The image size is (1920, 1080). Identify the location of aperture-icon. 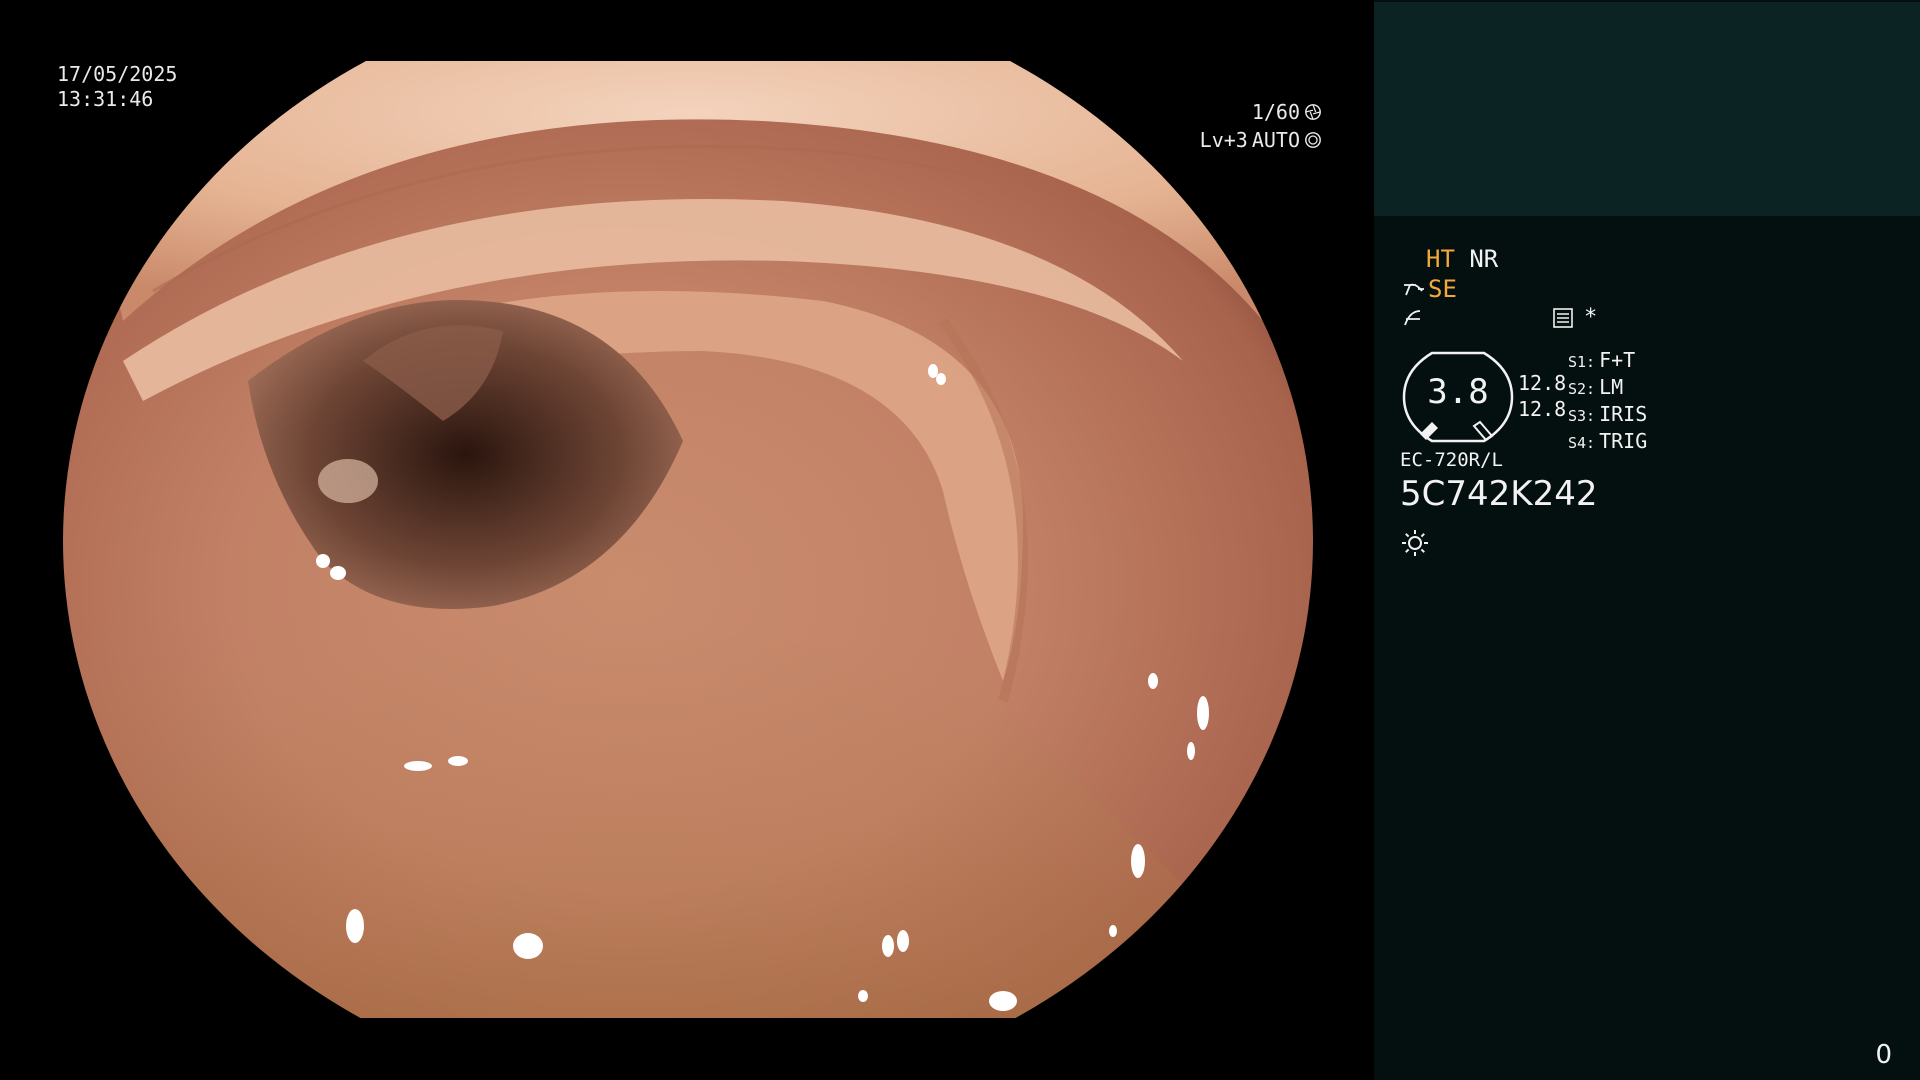
(1313, 112).